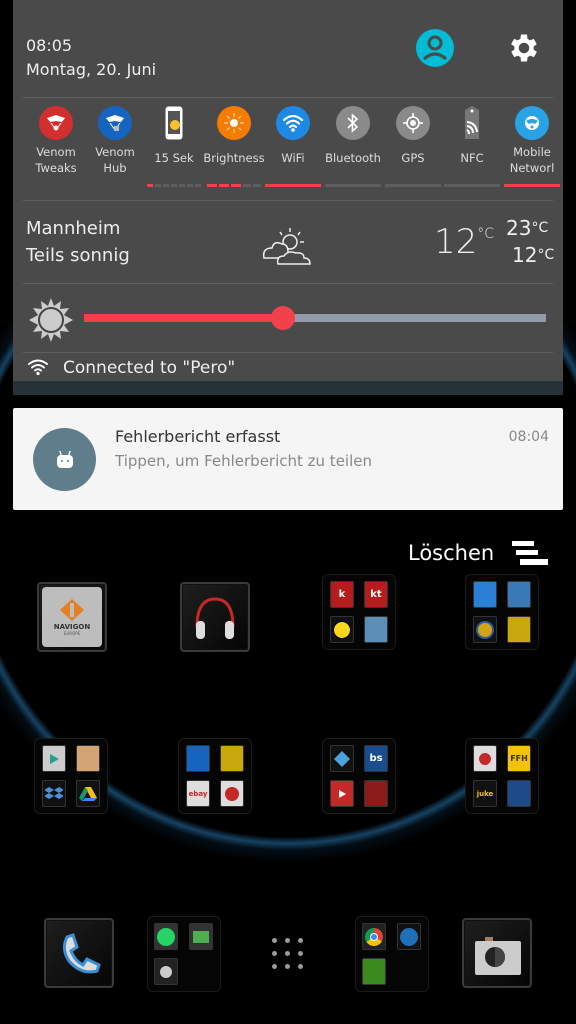 The width and height of the screenshot is (576, 1024). Describe the element at coordinates (353, 158) in the screenshot. I see `tile-label: Bluetooth` at that location.